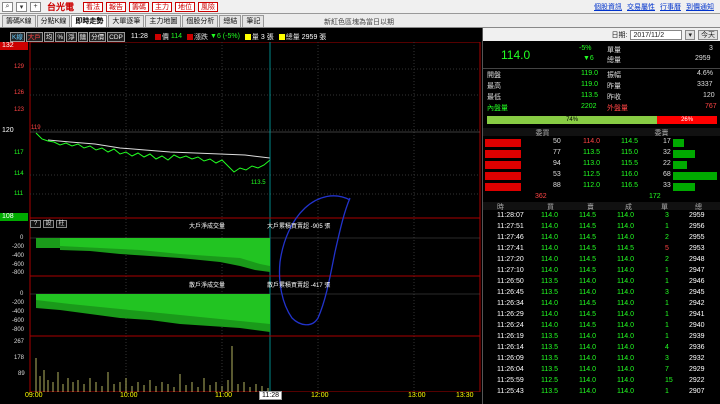 This screenshot has width=720, height=404. I want to click on tick-cell: 11:26:29, so click(510, 314).